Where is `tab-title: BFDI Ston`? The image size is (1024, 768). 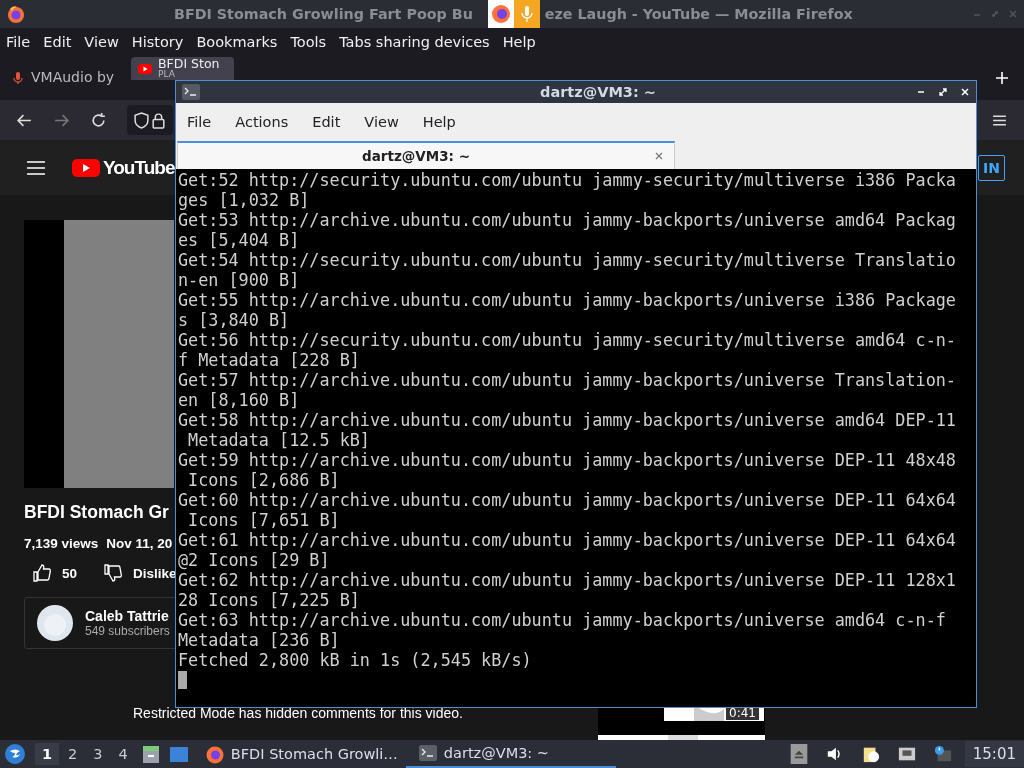
tab-title: BFDI Ston is located at coordinates (189, 64).